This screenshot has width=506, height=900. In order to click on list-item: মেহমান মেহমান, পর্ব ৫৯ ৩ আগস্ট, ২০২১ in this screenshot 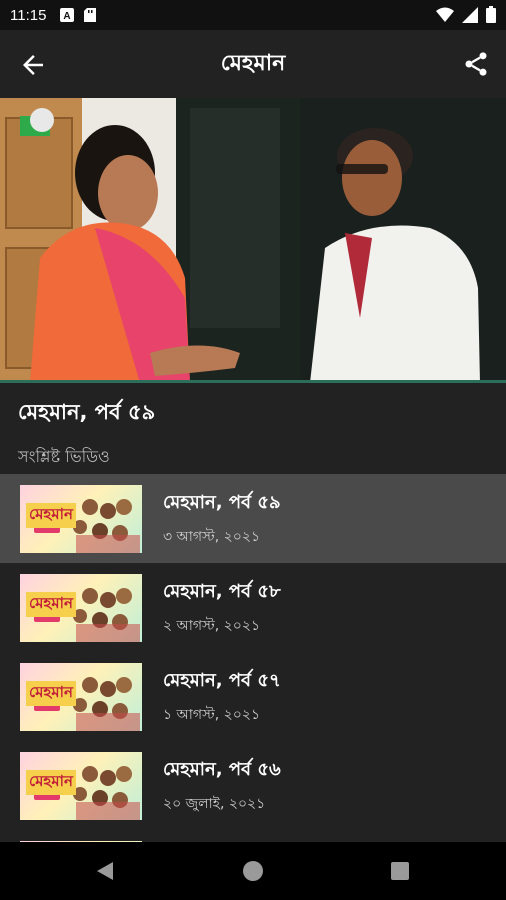, I will do `click(253, 518)`.